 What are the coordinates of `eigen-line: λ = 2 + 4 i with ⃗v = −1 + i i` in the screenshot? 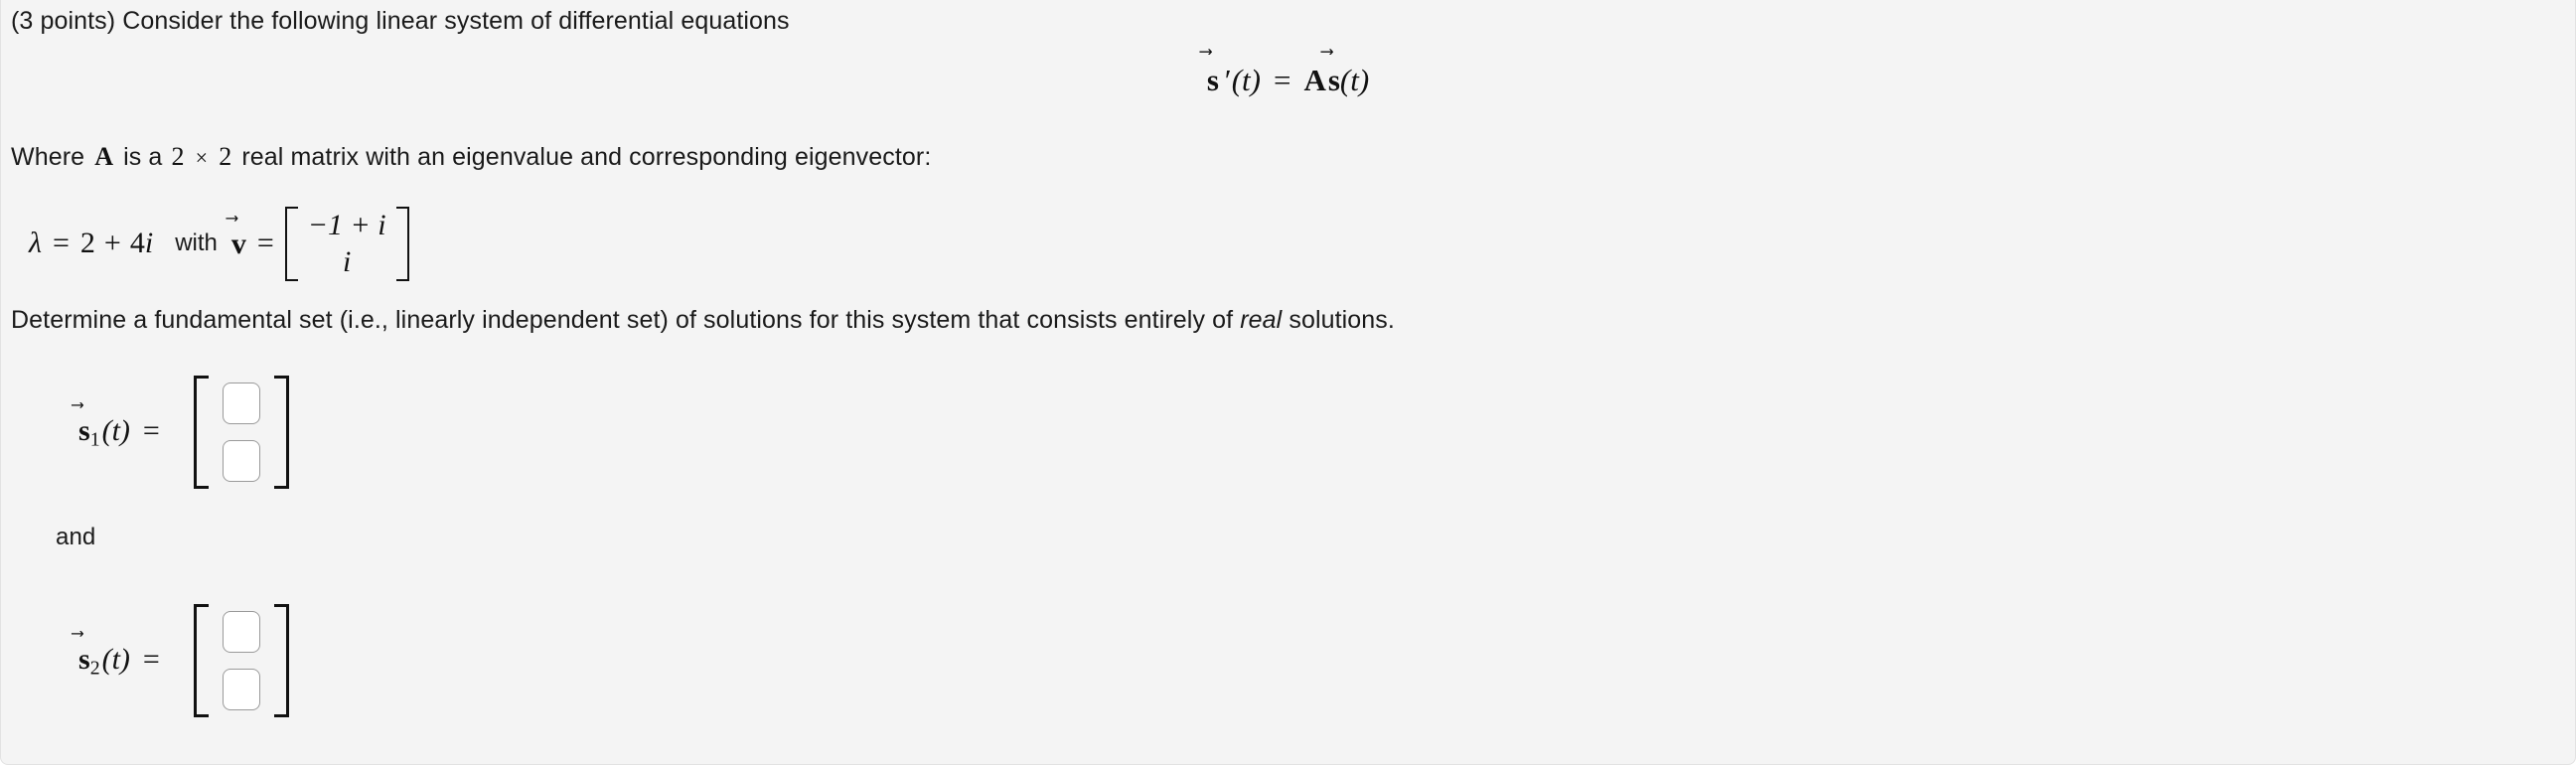 It's located at (219, 244).